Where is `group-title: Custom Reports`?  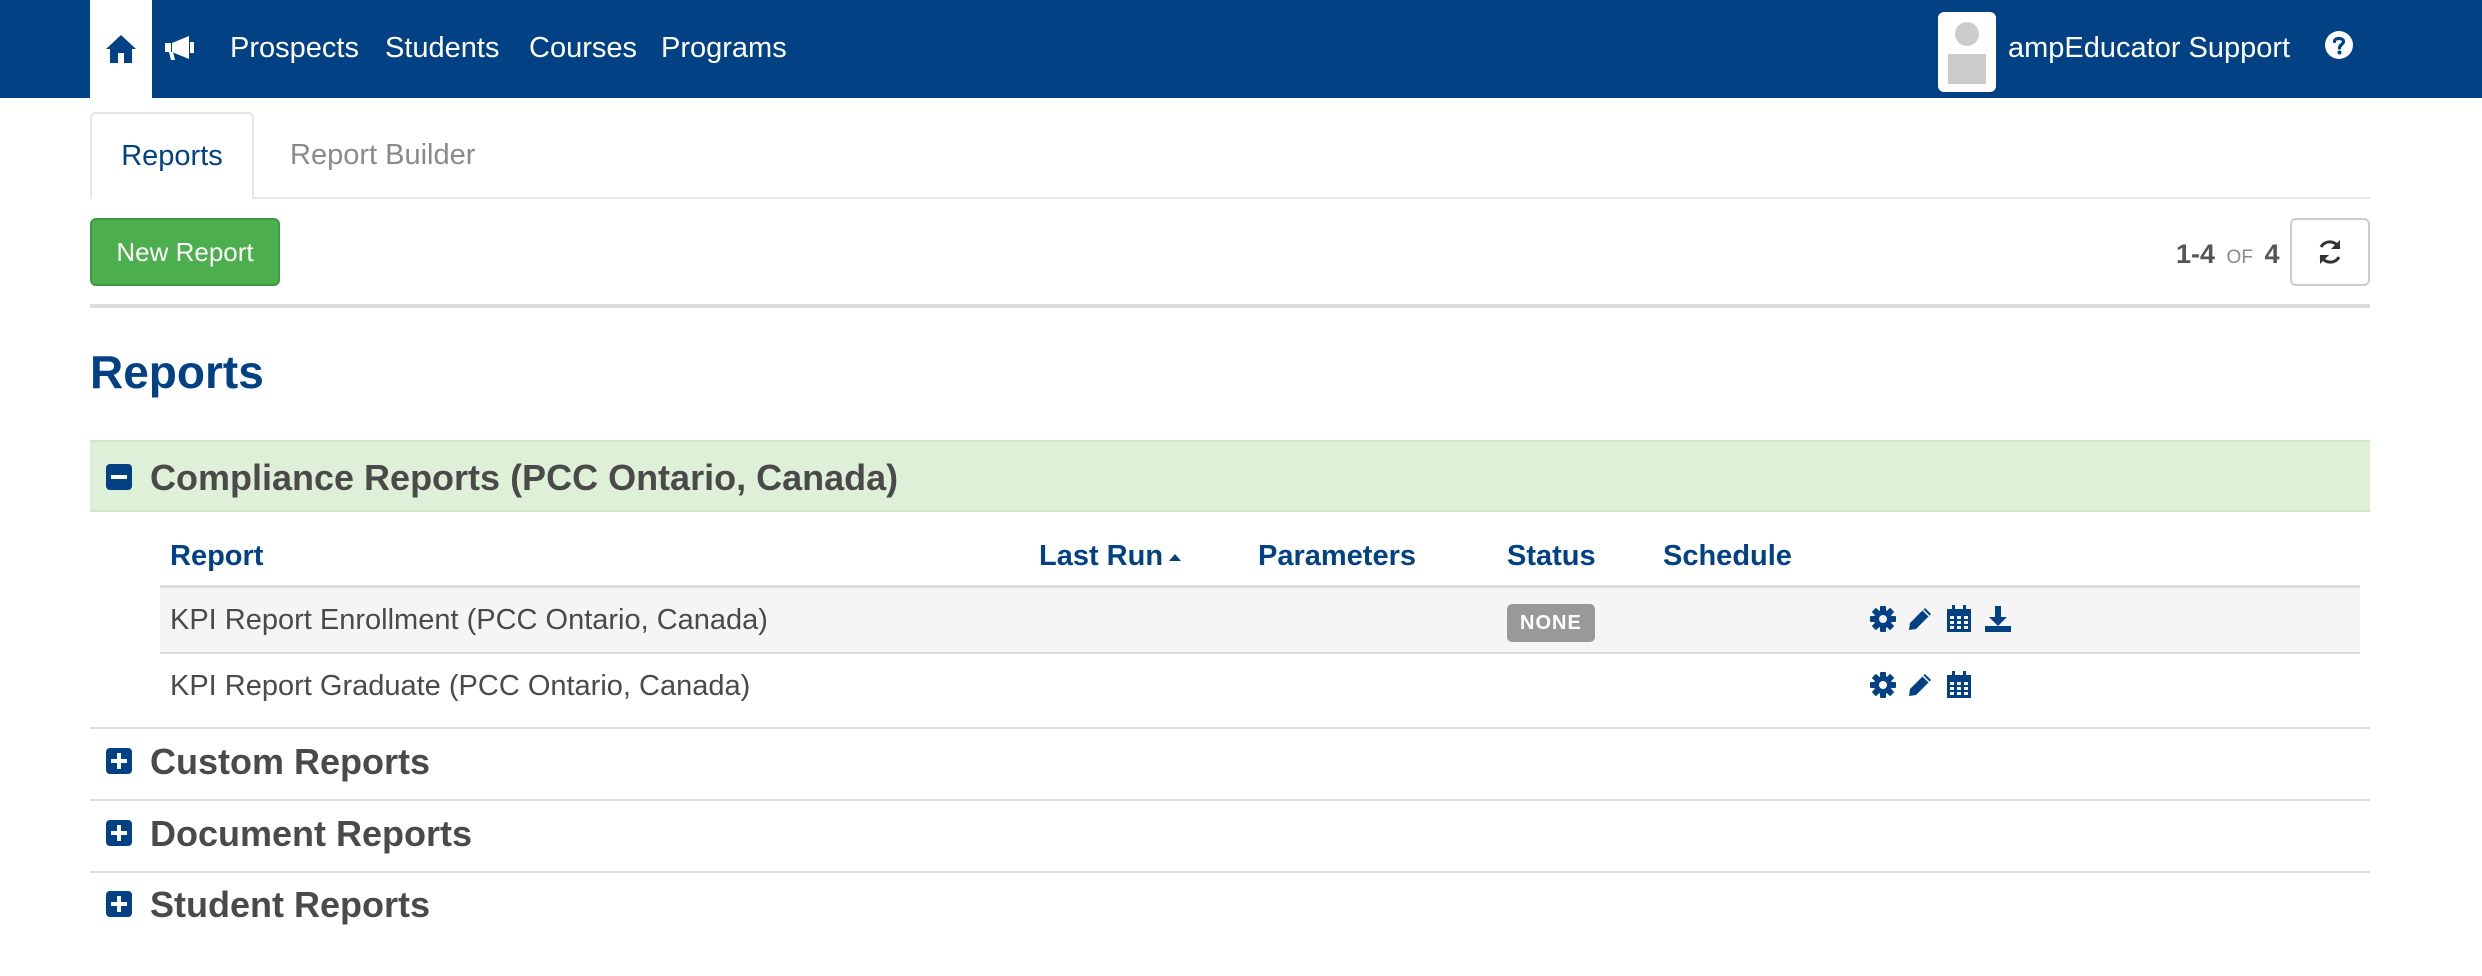 group-title: Custom Reports is located at coordinates (290, 761).